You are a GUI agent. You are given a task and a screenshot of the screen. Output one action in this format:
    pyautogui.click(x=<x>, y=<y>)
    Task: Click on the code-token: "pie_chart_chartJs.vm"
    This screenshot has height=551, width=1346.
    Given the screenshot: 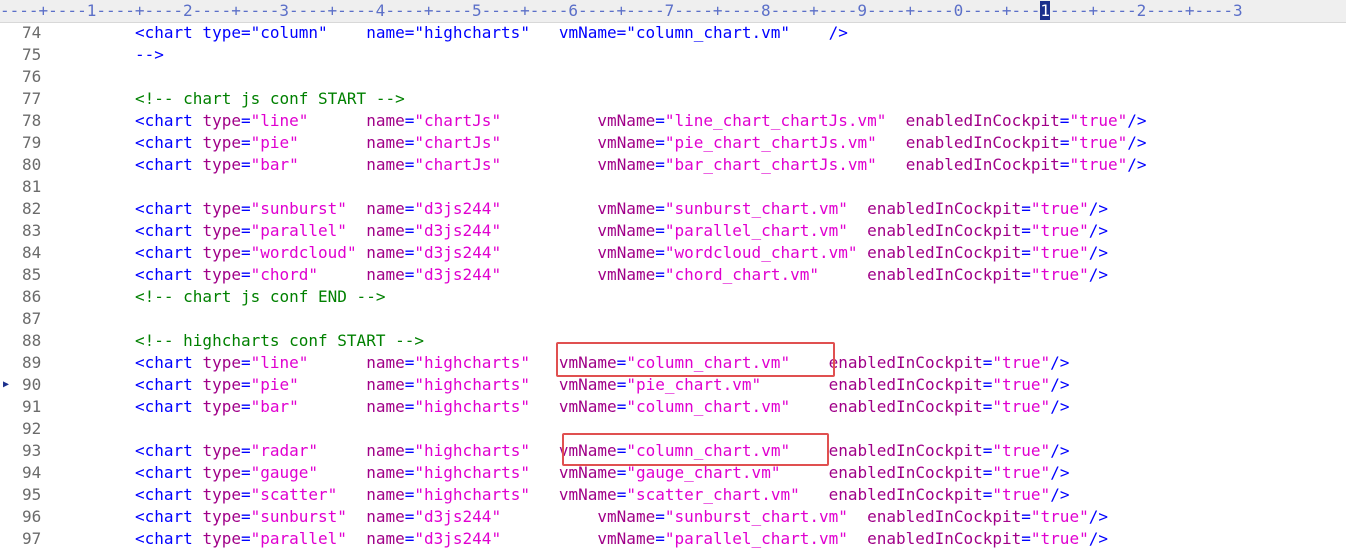 What is the action you would take?
    pyautogui.click(x=770, y=142)
    